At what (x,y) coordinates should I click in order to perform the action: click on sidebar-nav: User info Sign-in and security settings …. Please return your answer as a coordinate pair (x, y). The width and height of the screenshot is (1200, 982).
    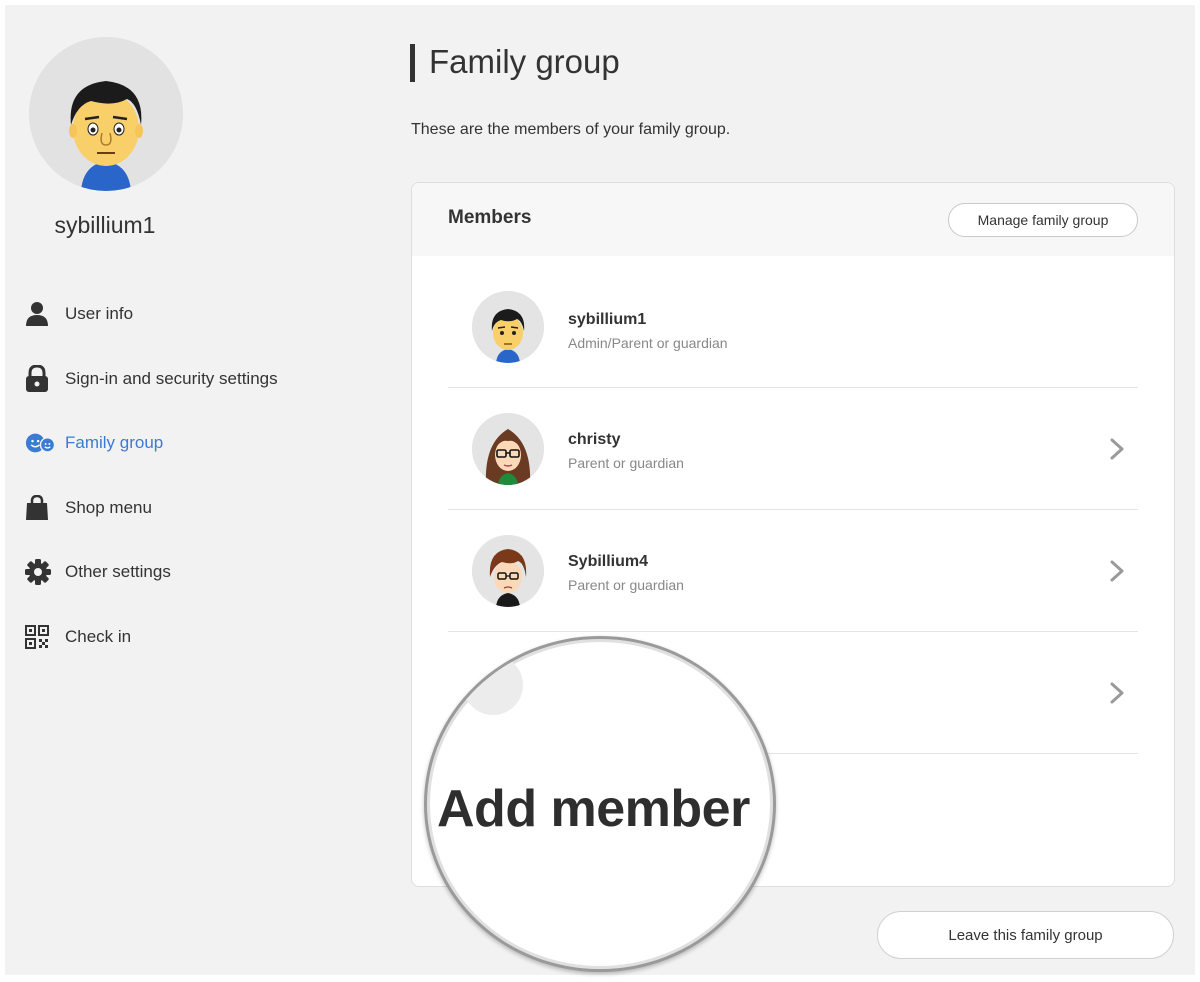
    Looking at the image, I should click on (175, 475).